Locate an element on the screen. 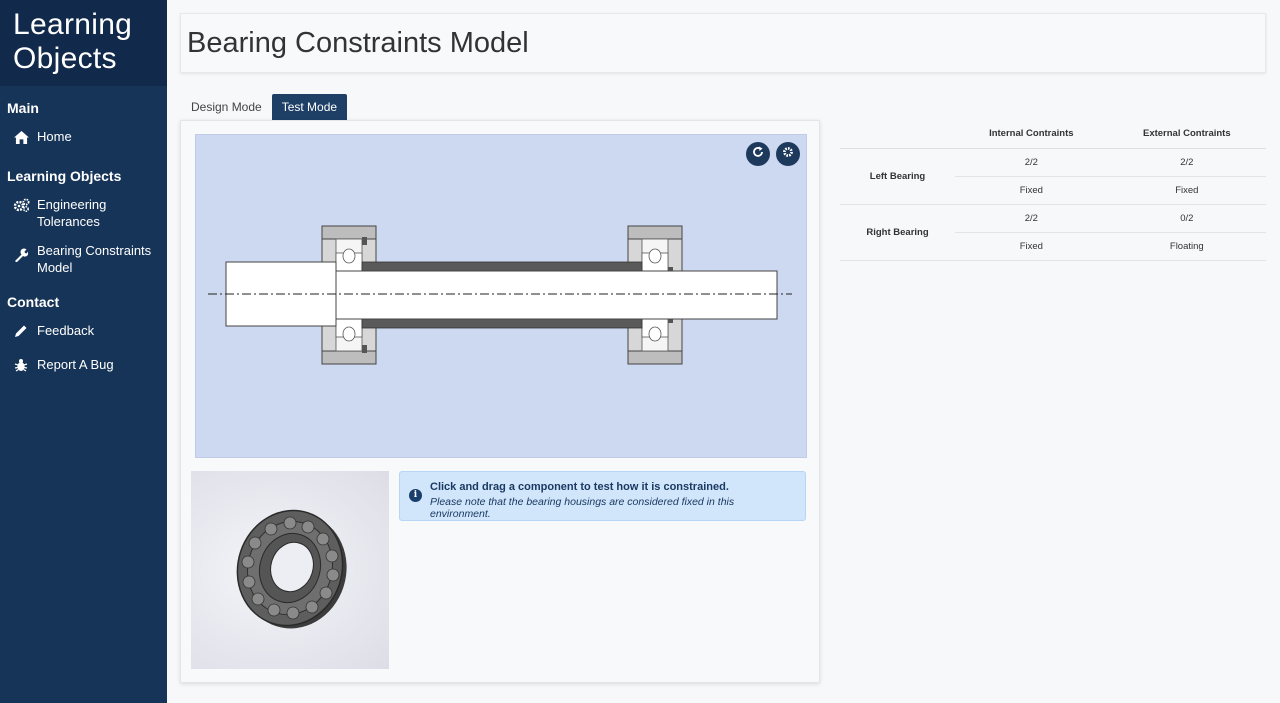 The height and width of the screenshot is (703, 1280). sidebar-item-label: Bearing Constraints Model is located at coordinates (94, 259).